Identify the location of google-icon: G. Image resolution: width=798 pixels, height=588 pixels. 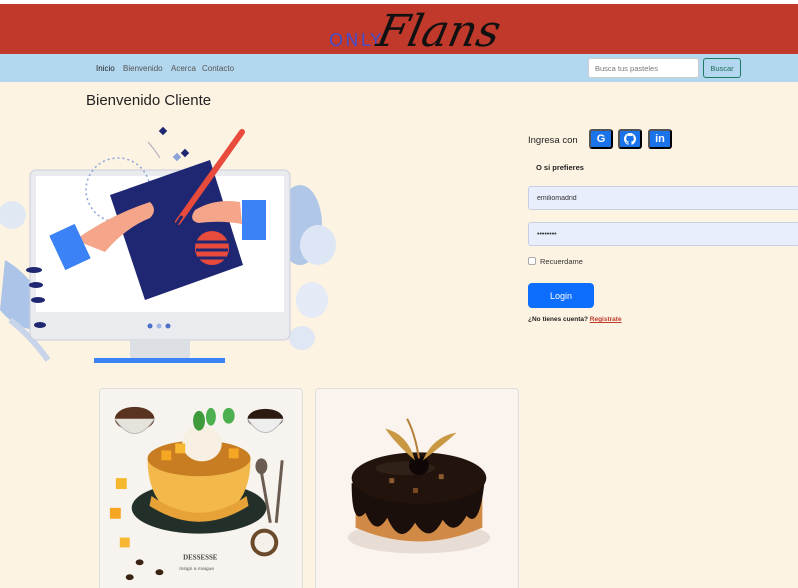
(601, 139).